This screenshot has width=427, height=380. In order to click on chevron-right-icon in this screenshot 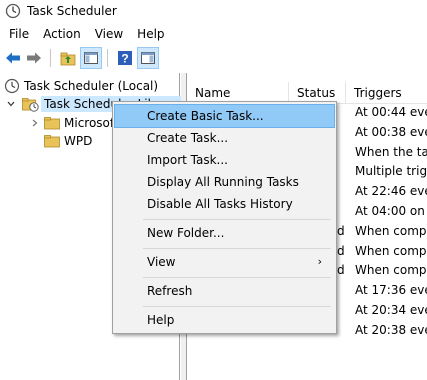, I will do `click(35, 123)`.